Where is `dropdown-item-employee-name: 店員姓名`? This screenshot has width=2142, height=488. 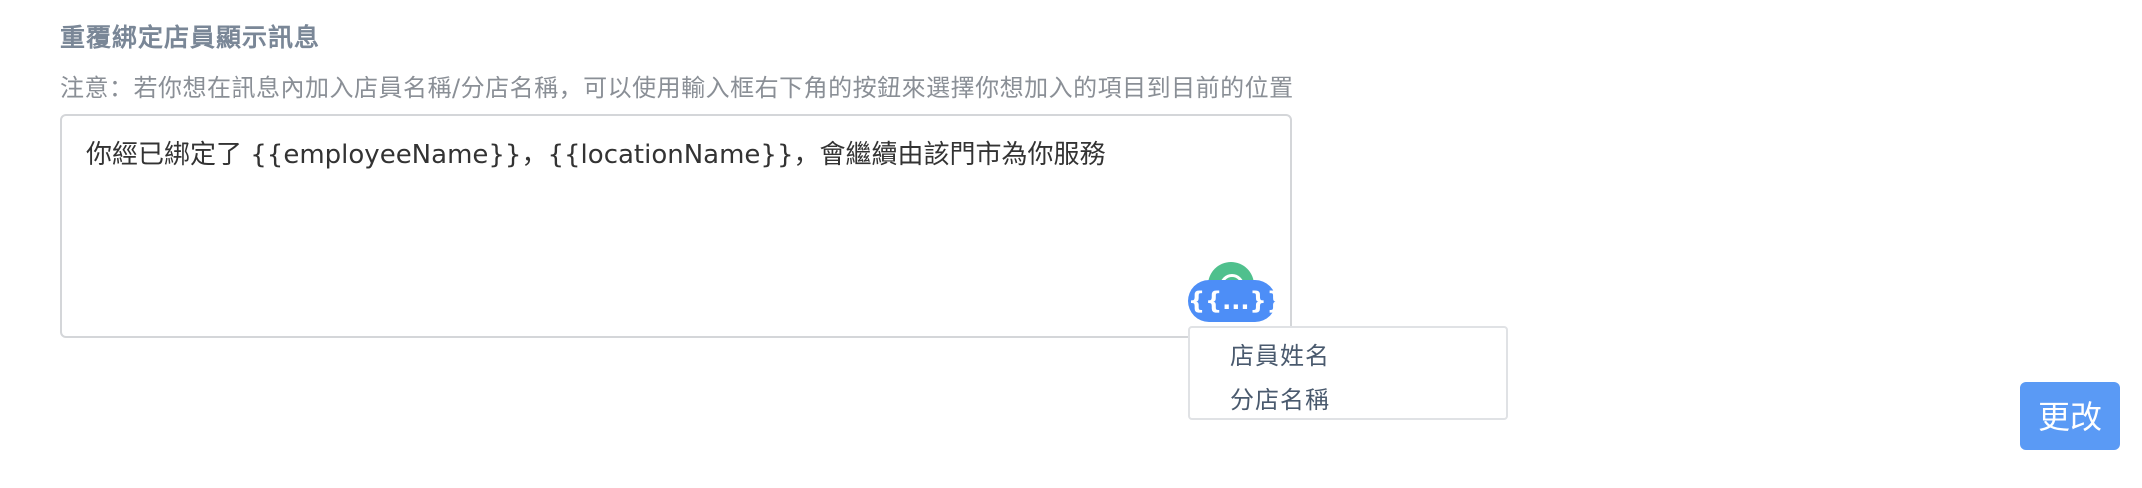 dropdown-item-employee-name: 店員姓名 is located at coordinates (1280, 353).